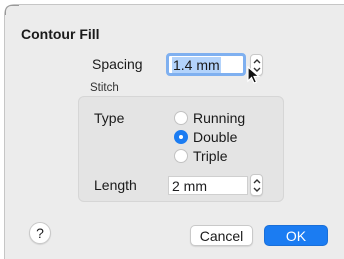  I want to click on radio-running-label: Running, so click(219, 118).